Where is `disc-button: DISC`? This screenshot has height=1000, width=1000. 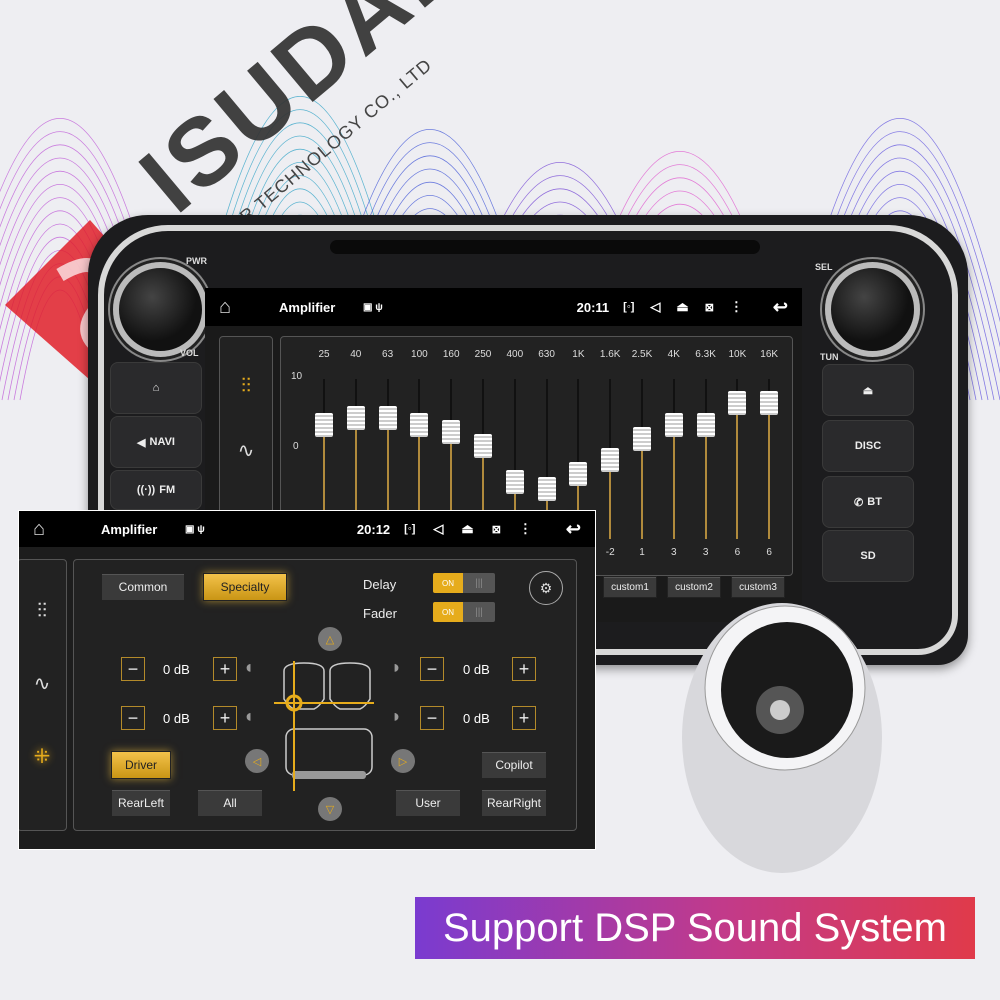
disc-button: DISC is located at coordinates (868, 446).